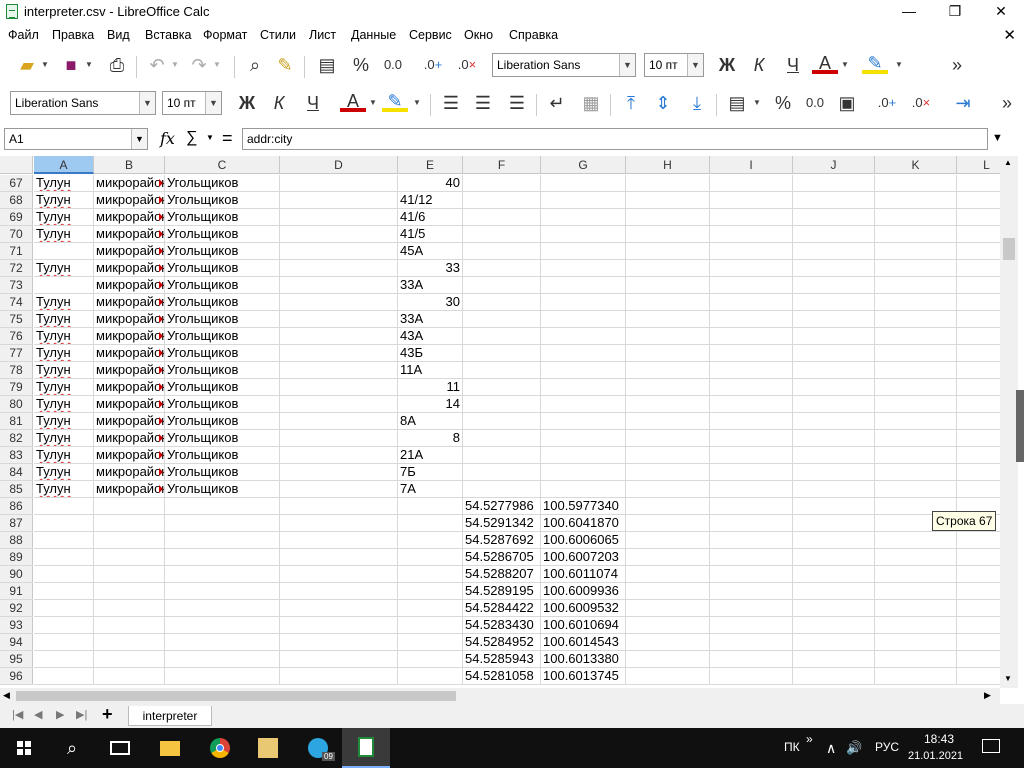 The width and height of the screenshot is (1024, 768). What do you see at coordinates (668, 234) in the screenshot?
I see `cell-h70` at bounding box center [668, 234].